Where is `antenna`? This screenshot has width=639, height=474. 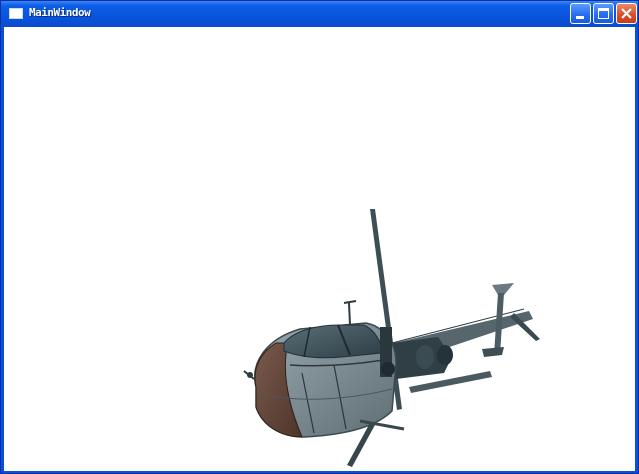
antenna is located at coordinates (349, 314).